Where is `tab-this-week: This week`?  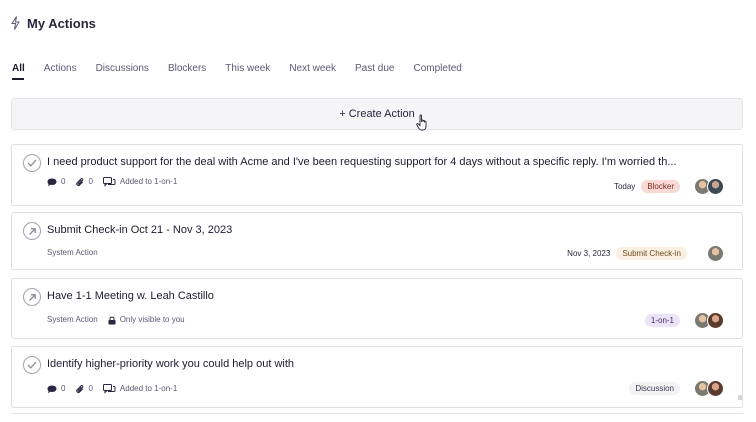 tab-this-week: This week is located at coordinates (247, 70).